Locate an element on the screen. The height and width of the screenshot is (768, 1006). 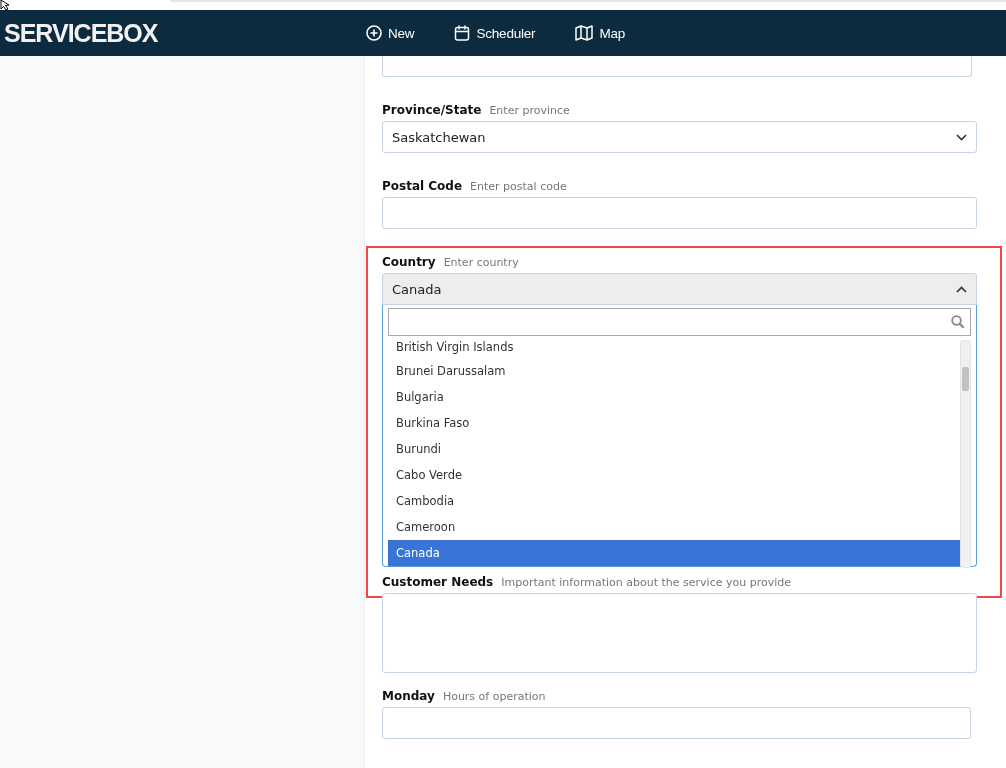
field-label: Monday is located at coordinates (408, 696).